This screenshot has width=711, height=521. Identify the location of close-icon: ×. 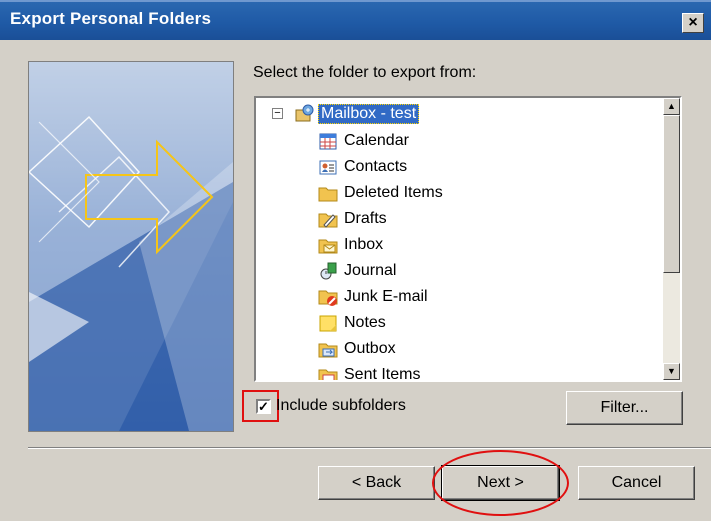
(693, 22).